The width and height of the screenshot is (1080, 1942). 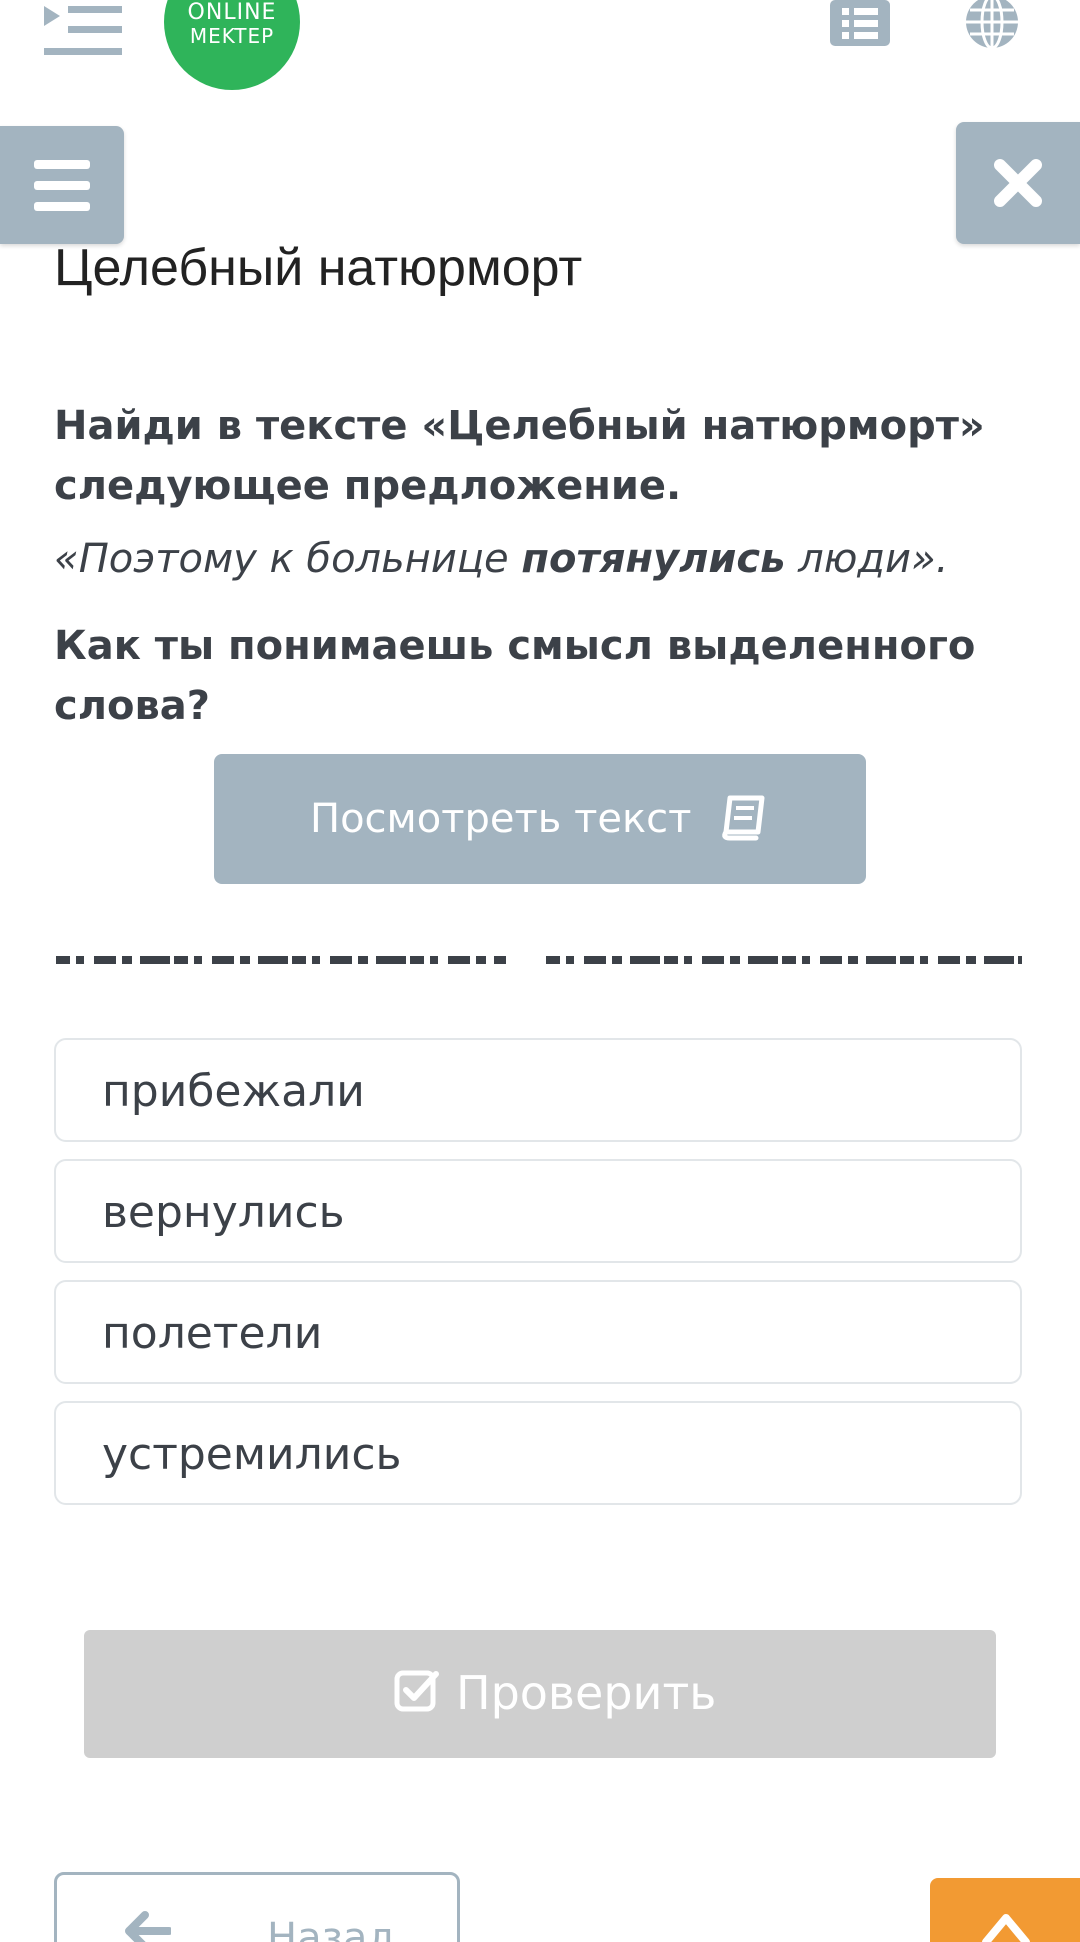 I want to click on close-icon, so click(x=1018, y=183).